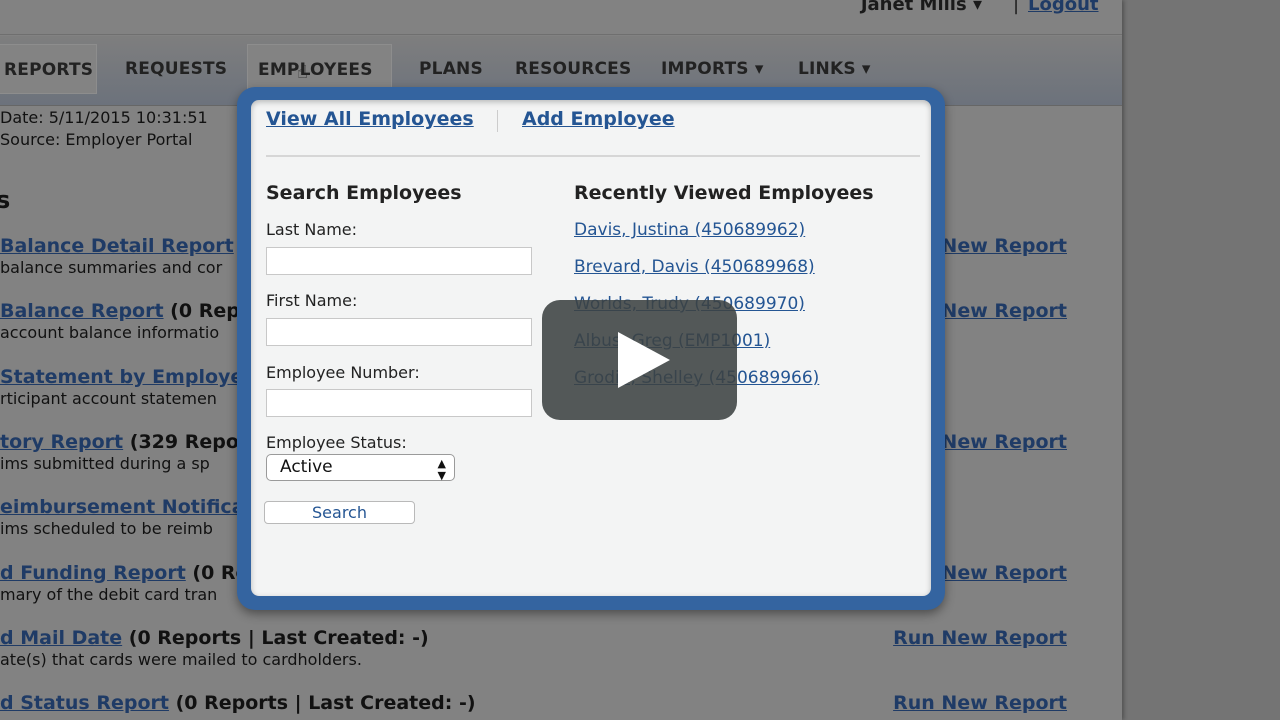  I want to click on report-title-link: d Mail Date, so click(61, 638).